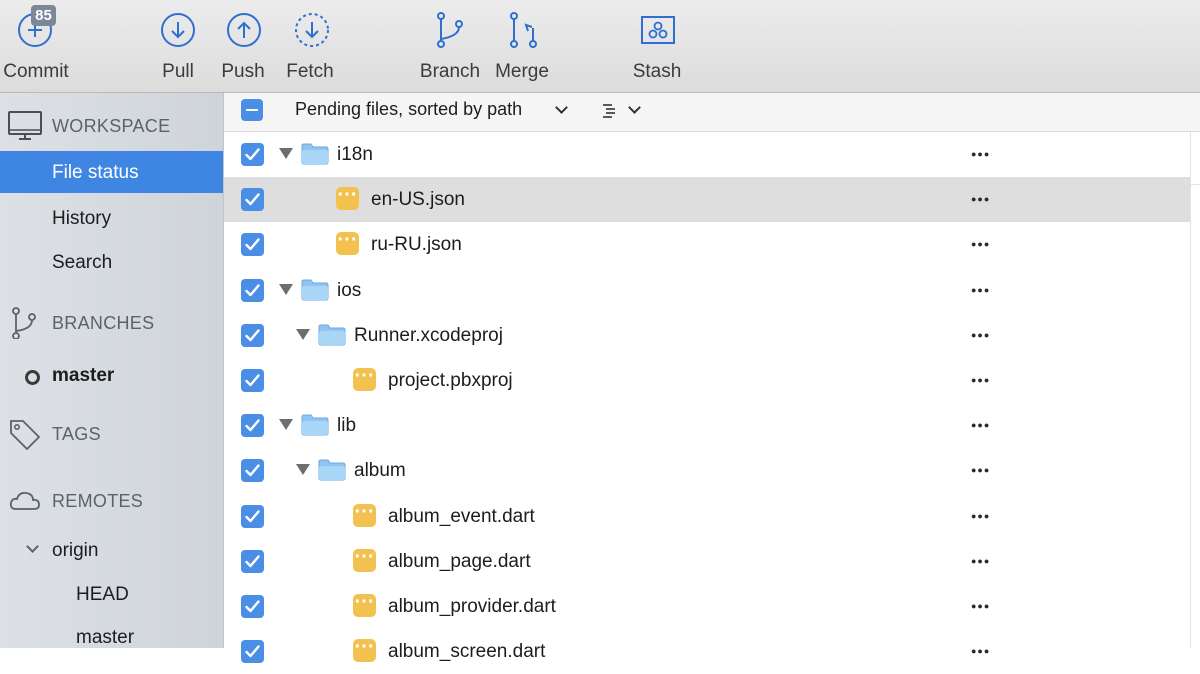 The width and height of the screenshot is (1200, 674). I want to click on file-name: ru-RU.json, so click(416, 244).